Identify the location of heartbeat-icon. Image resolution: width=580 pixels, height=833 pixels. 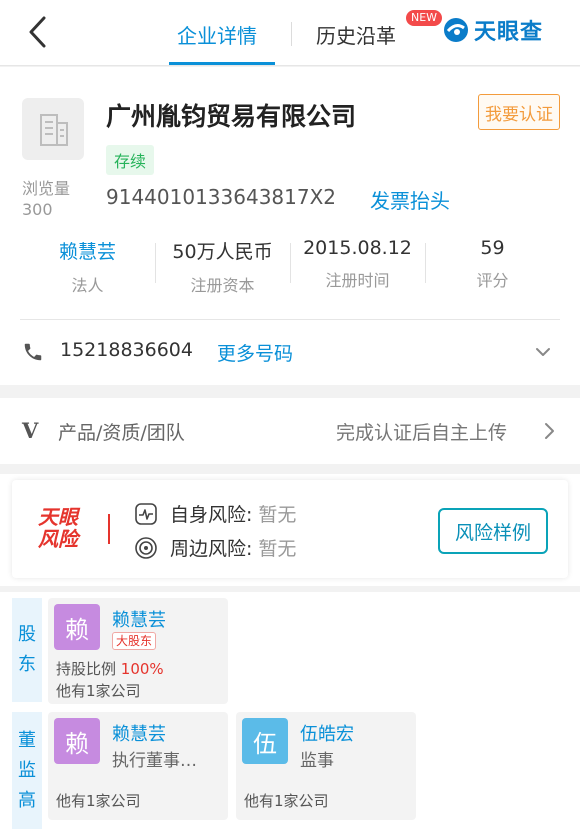
(146, 513).